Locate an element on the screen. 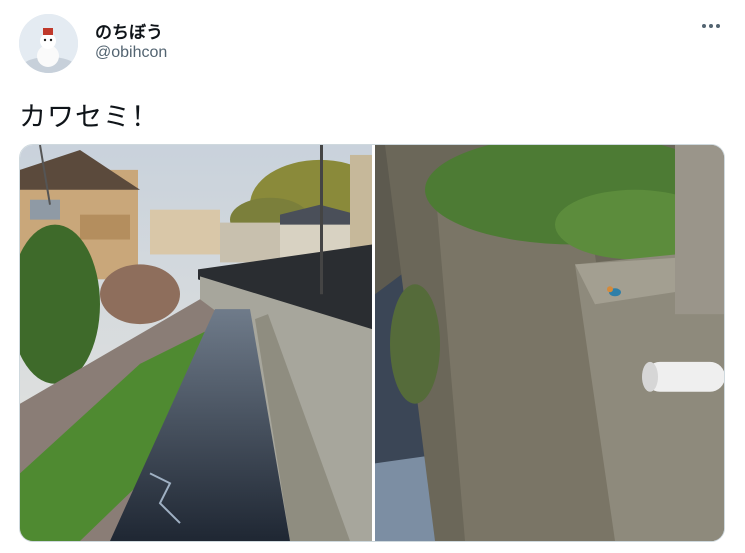 This screenshot has height=553, width=745. more-horizontal-icon is located at coordinates (711, 26).